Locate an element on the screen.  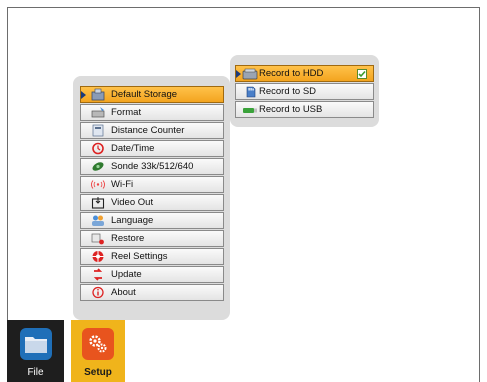
sonde-icon is located at coordinates (98, 166).